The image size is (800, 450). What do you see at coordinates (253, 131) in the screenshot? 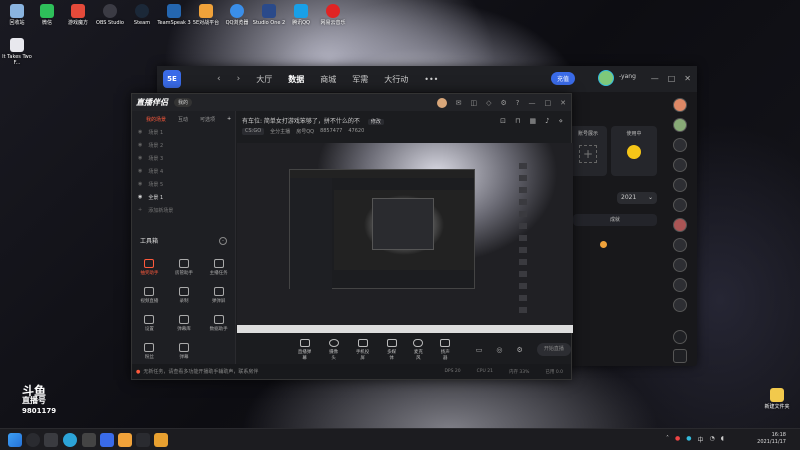
I see `game-category: CS:GO` at bounding box center [253, 131].